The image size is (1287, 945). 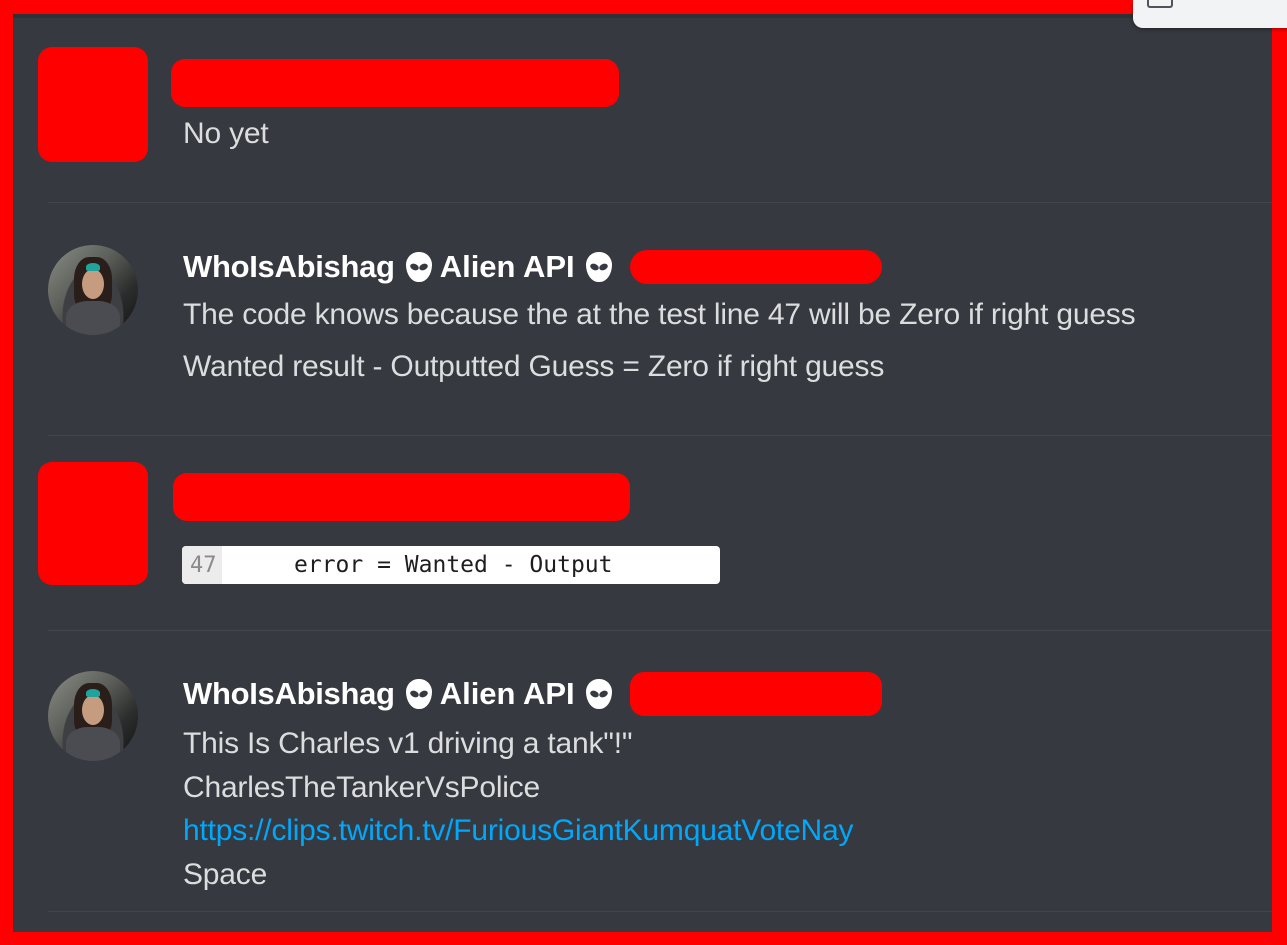 What do you see at coordinates (408, 743) in the screenshot?
I see `message-text: This Is Charles v1 driving a tank"!"` at bounding box center [408, 743].